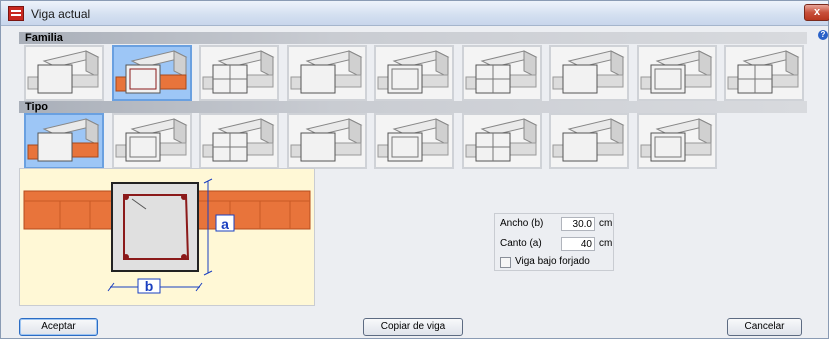  Describe the element at coordinates (823, 35) in the screenshot. I see `help-icon: ?` at that location.